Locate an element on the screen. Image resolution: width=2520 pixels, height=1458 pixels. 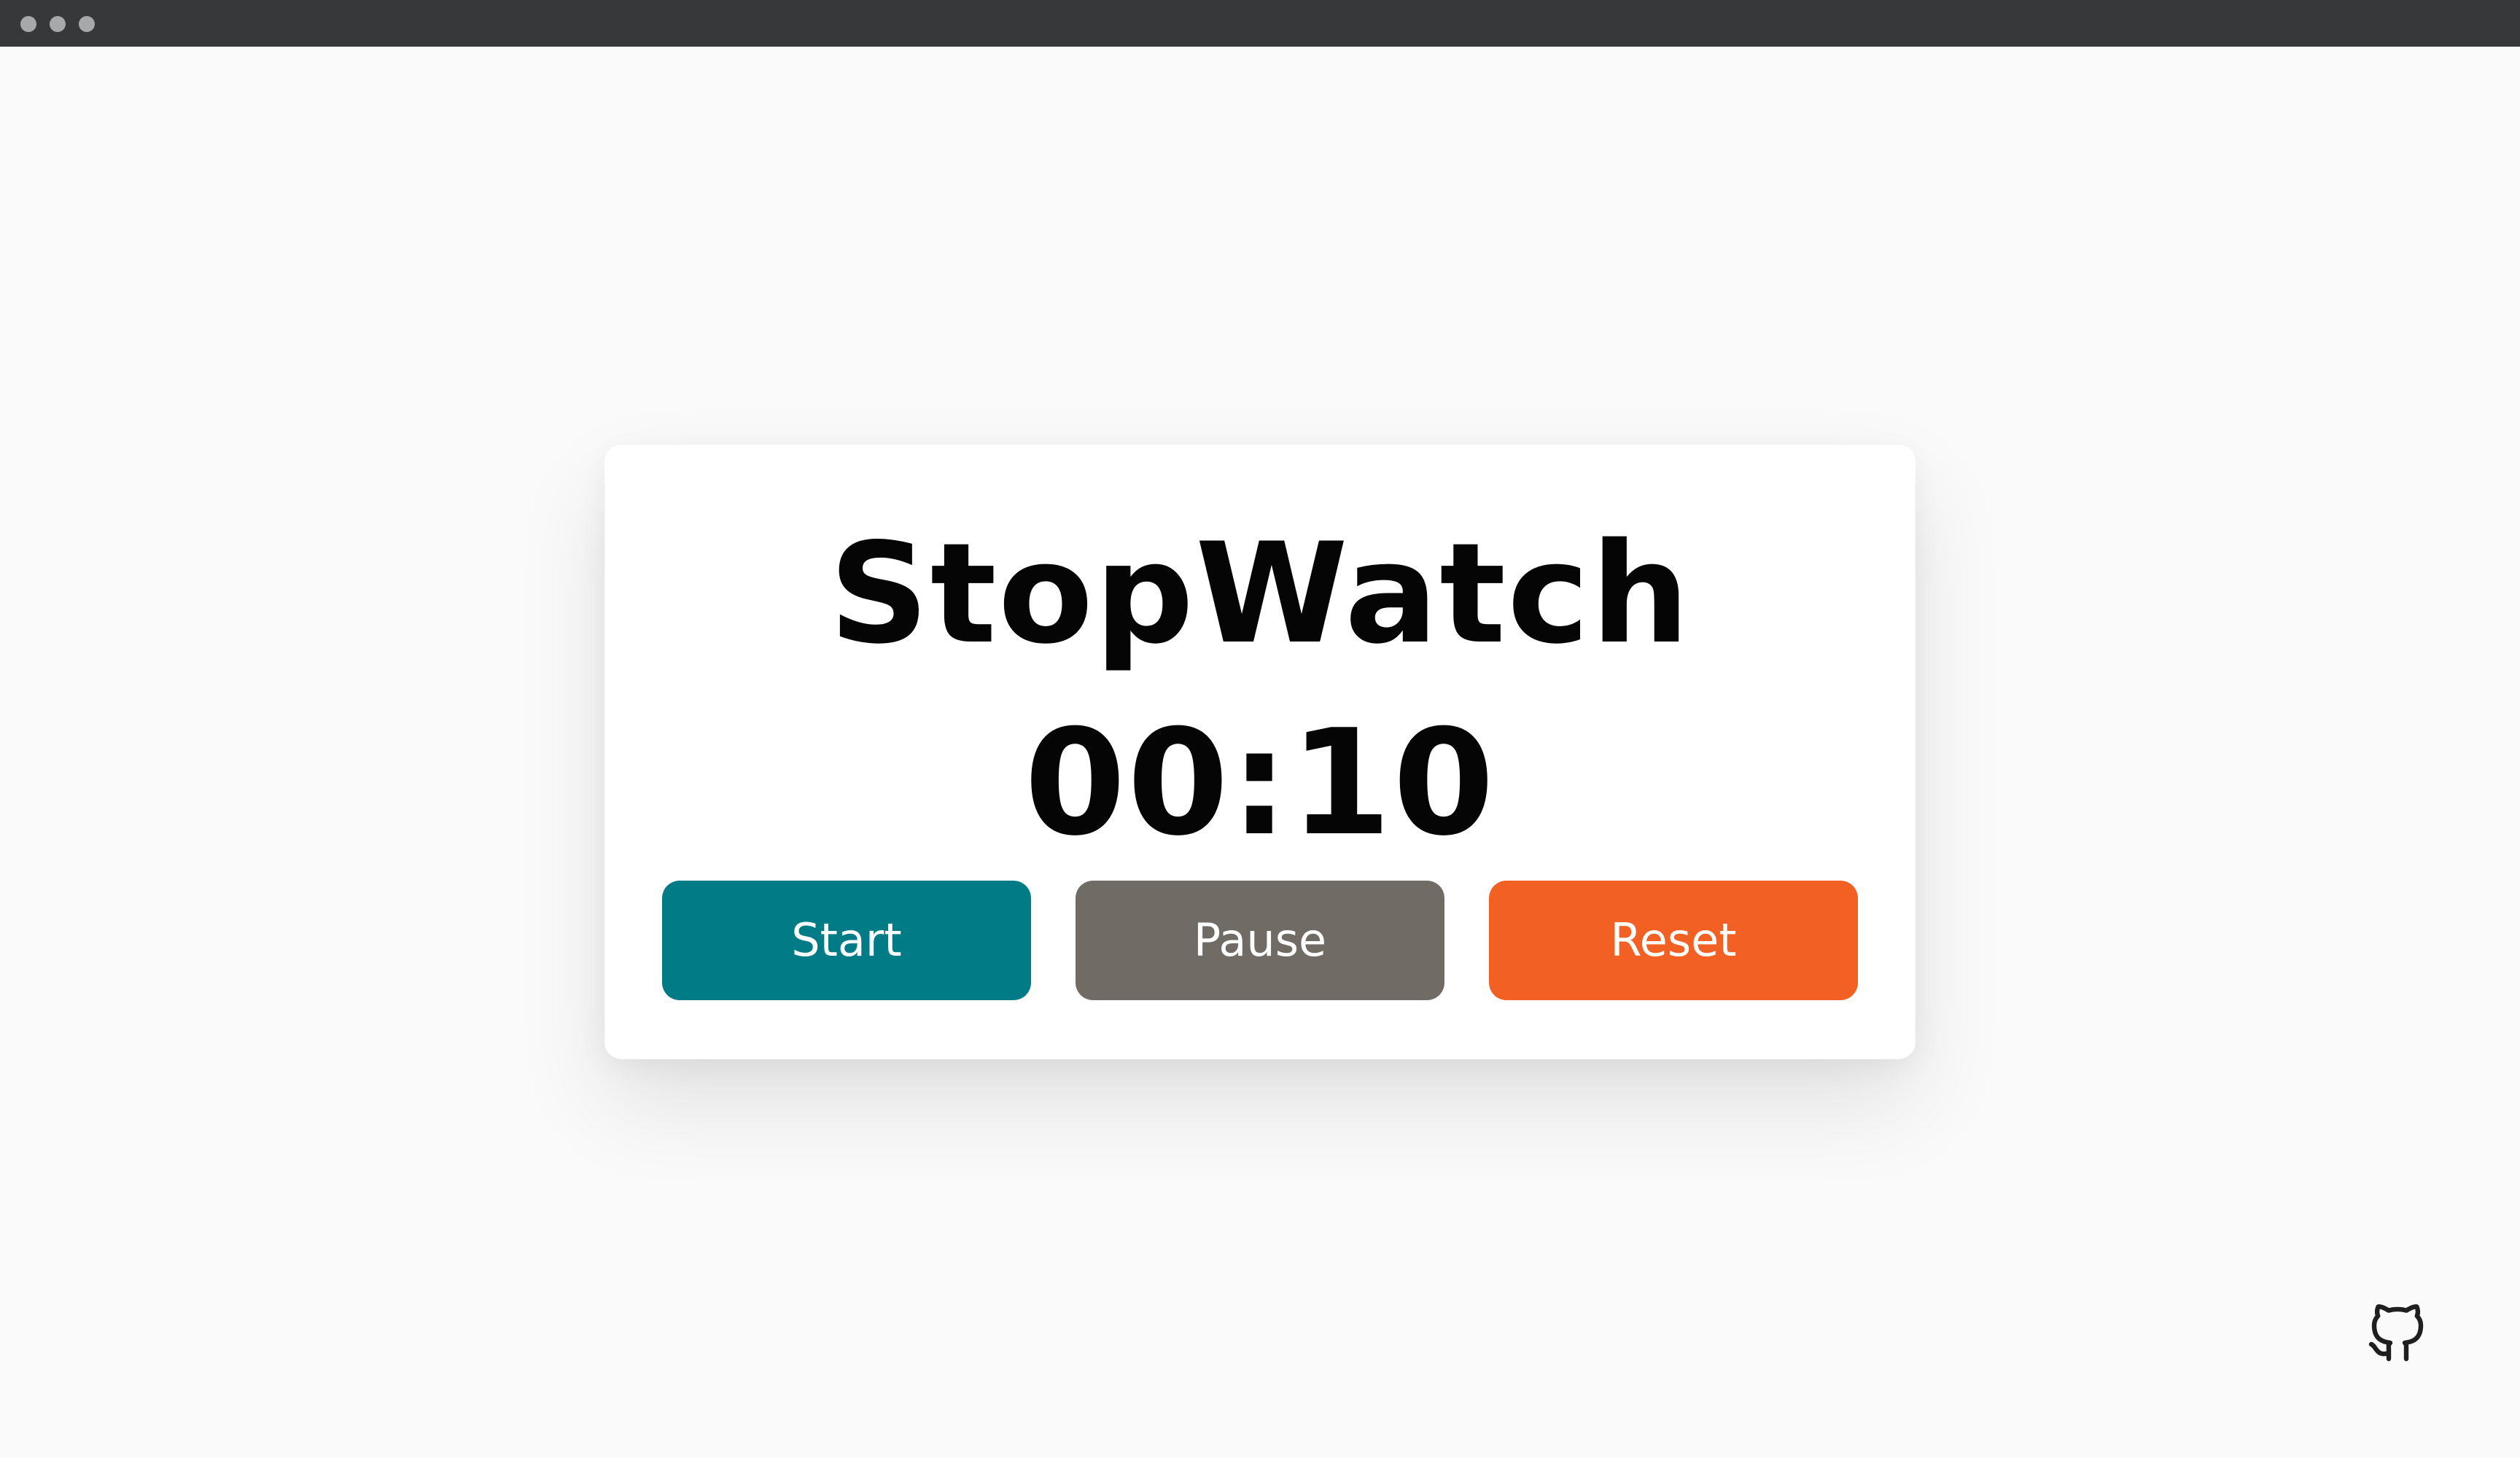
window-titlebar is located at coordinates (1260, 23).